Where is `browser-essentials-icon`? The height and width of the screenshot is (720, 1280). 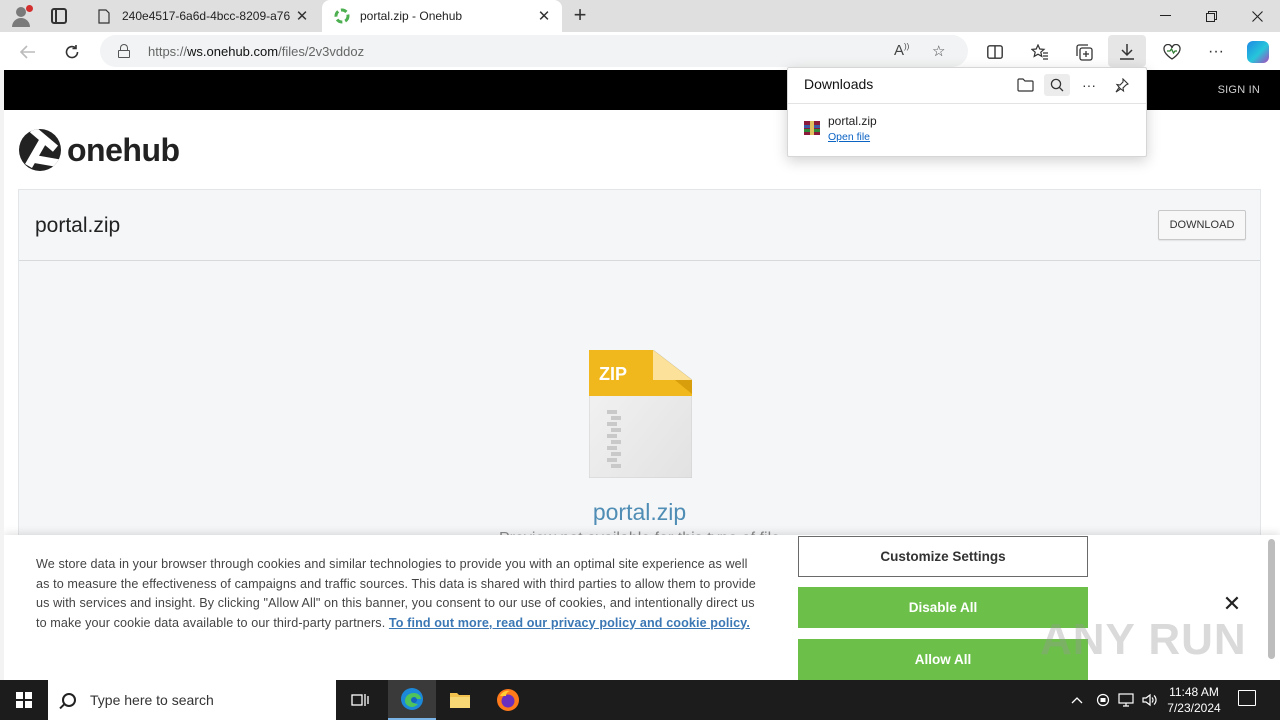
browser-essentials-icon is located at coordinates (1172, 52).